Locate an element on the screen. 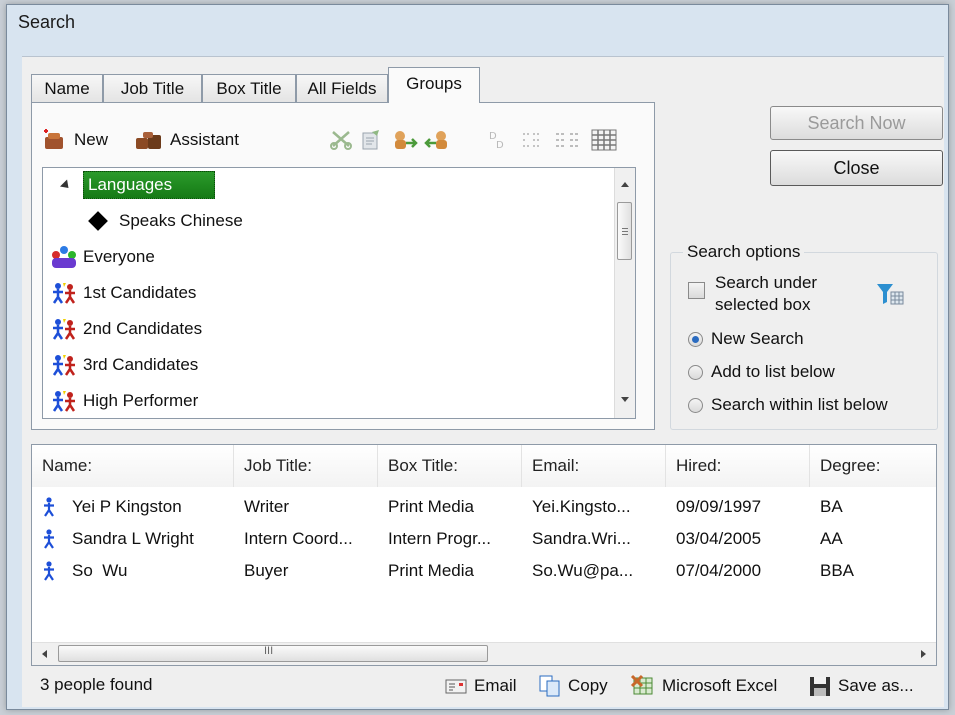 The width and height of the screenshot is (955, 715). search-under-checkbox is located at coordinates (696, 290).